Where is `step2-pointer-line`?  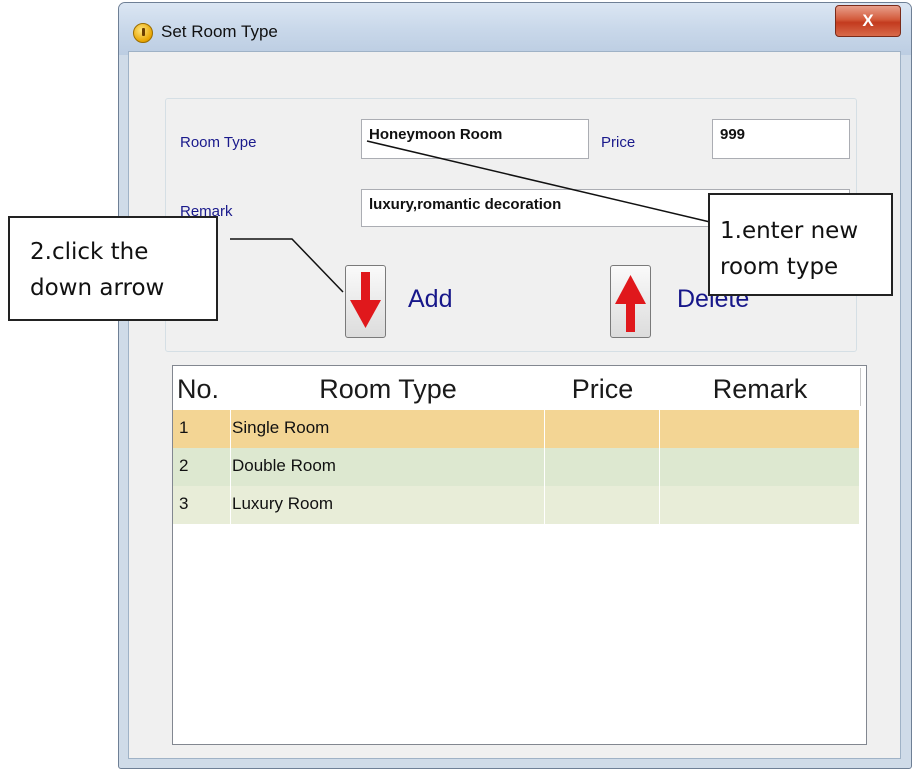
step2-pointer-line is located at coordinates (287, 265).